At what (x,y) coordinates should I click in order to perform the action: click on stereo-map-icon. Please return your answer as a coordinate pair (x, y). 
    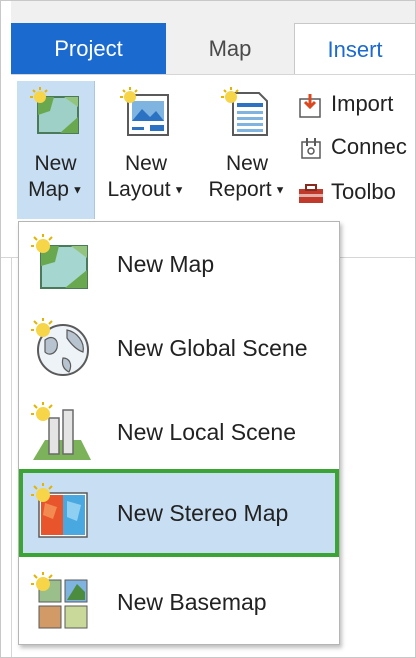
    Looking at the image, I should click on (61, 513).